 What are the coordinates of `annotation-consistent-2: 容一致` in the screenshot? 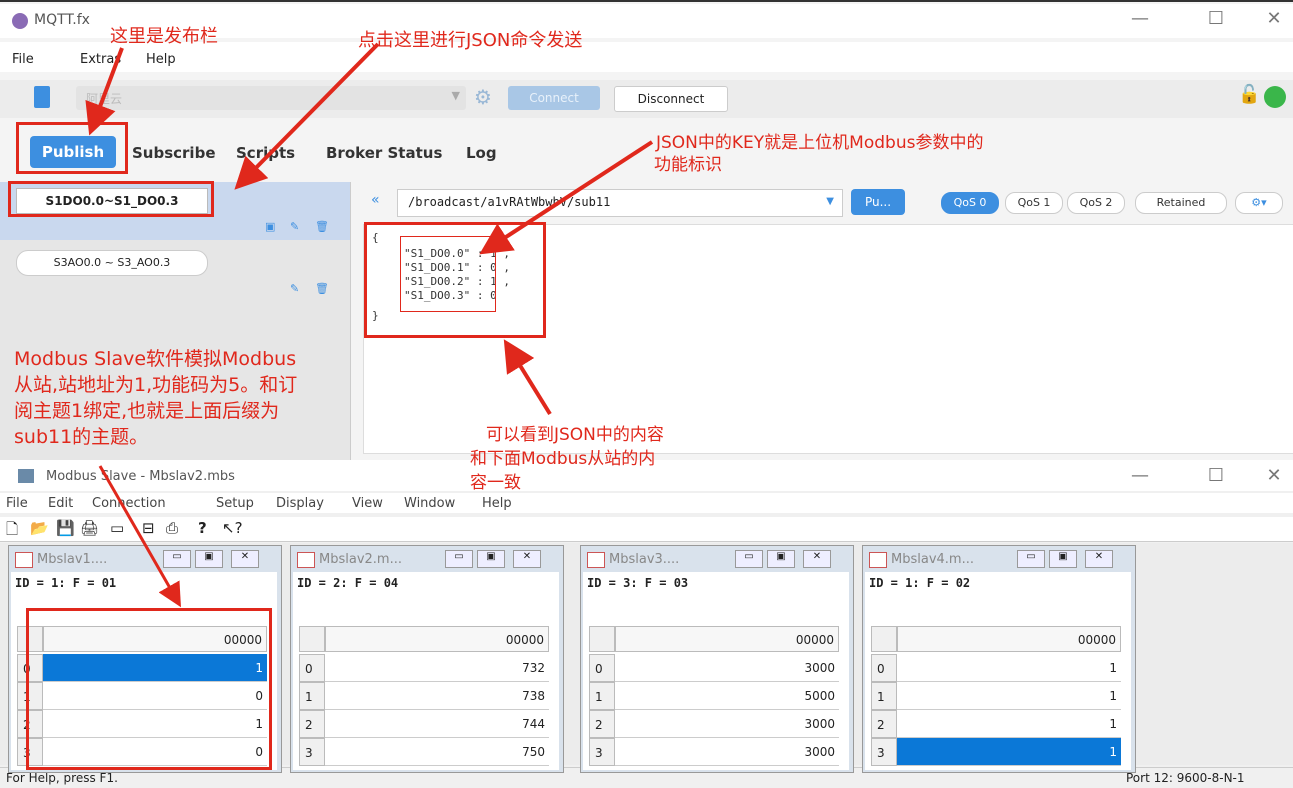 It's located at (495, 483).